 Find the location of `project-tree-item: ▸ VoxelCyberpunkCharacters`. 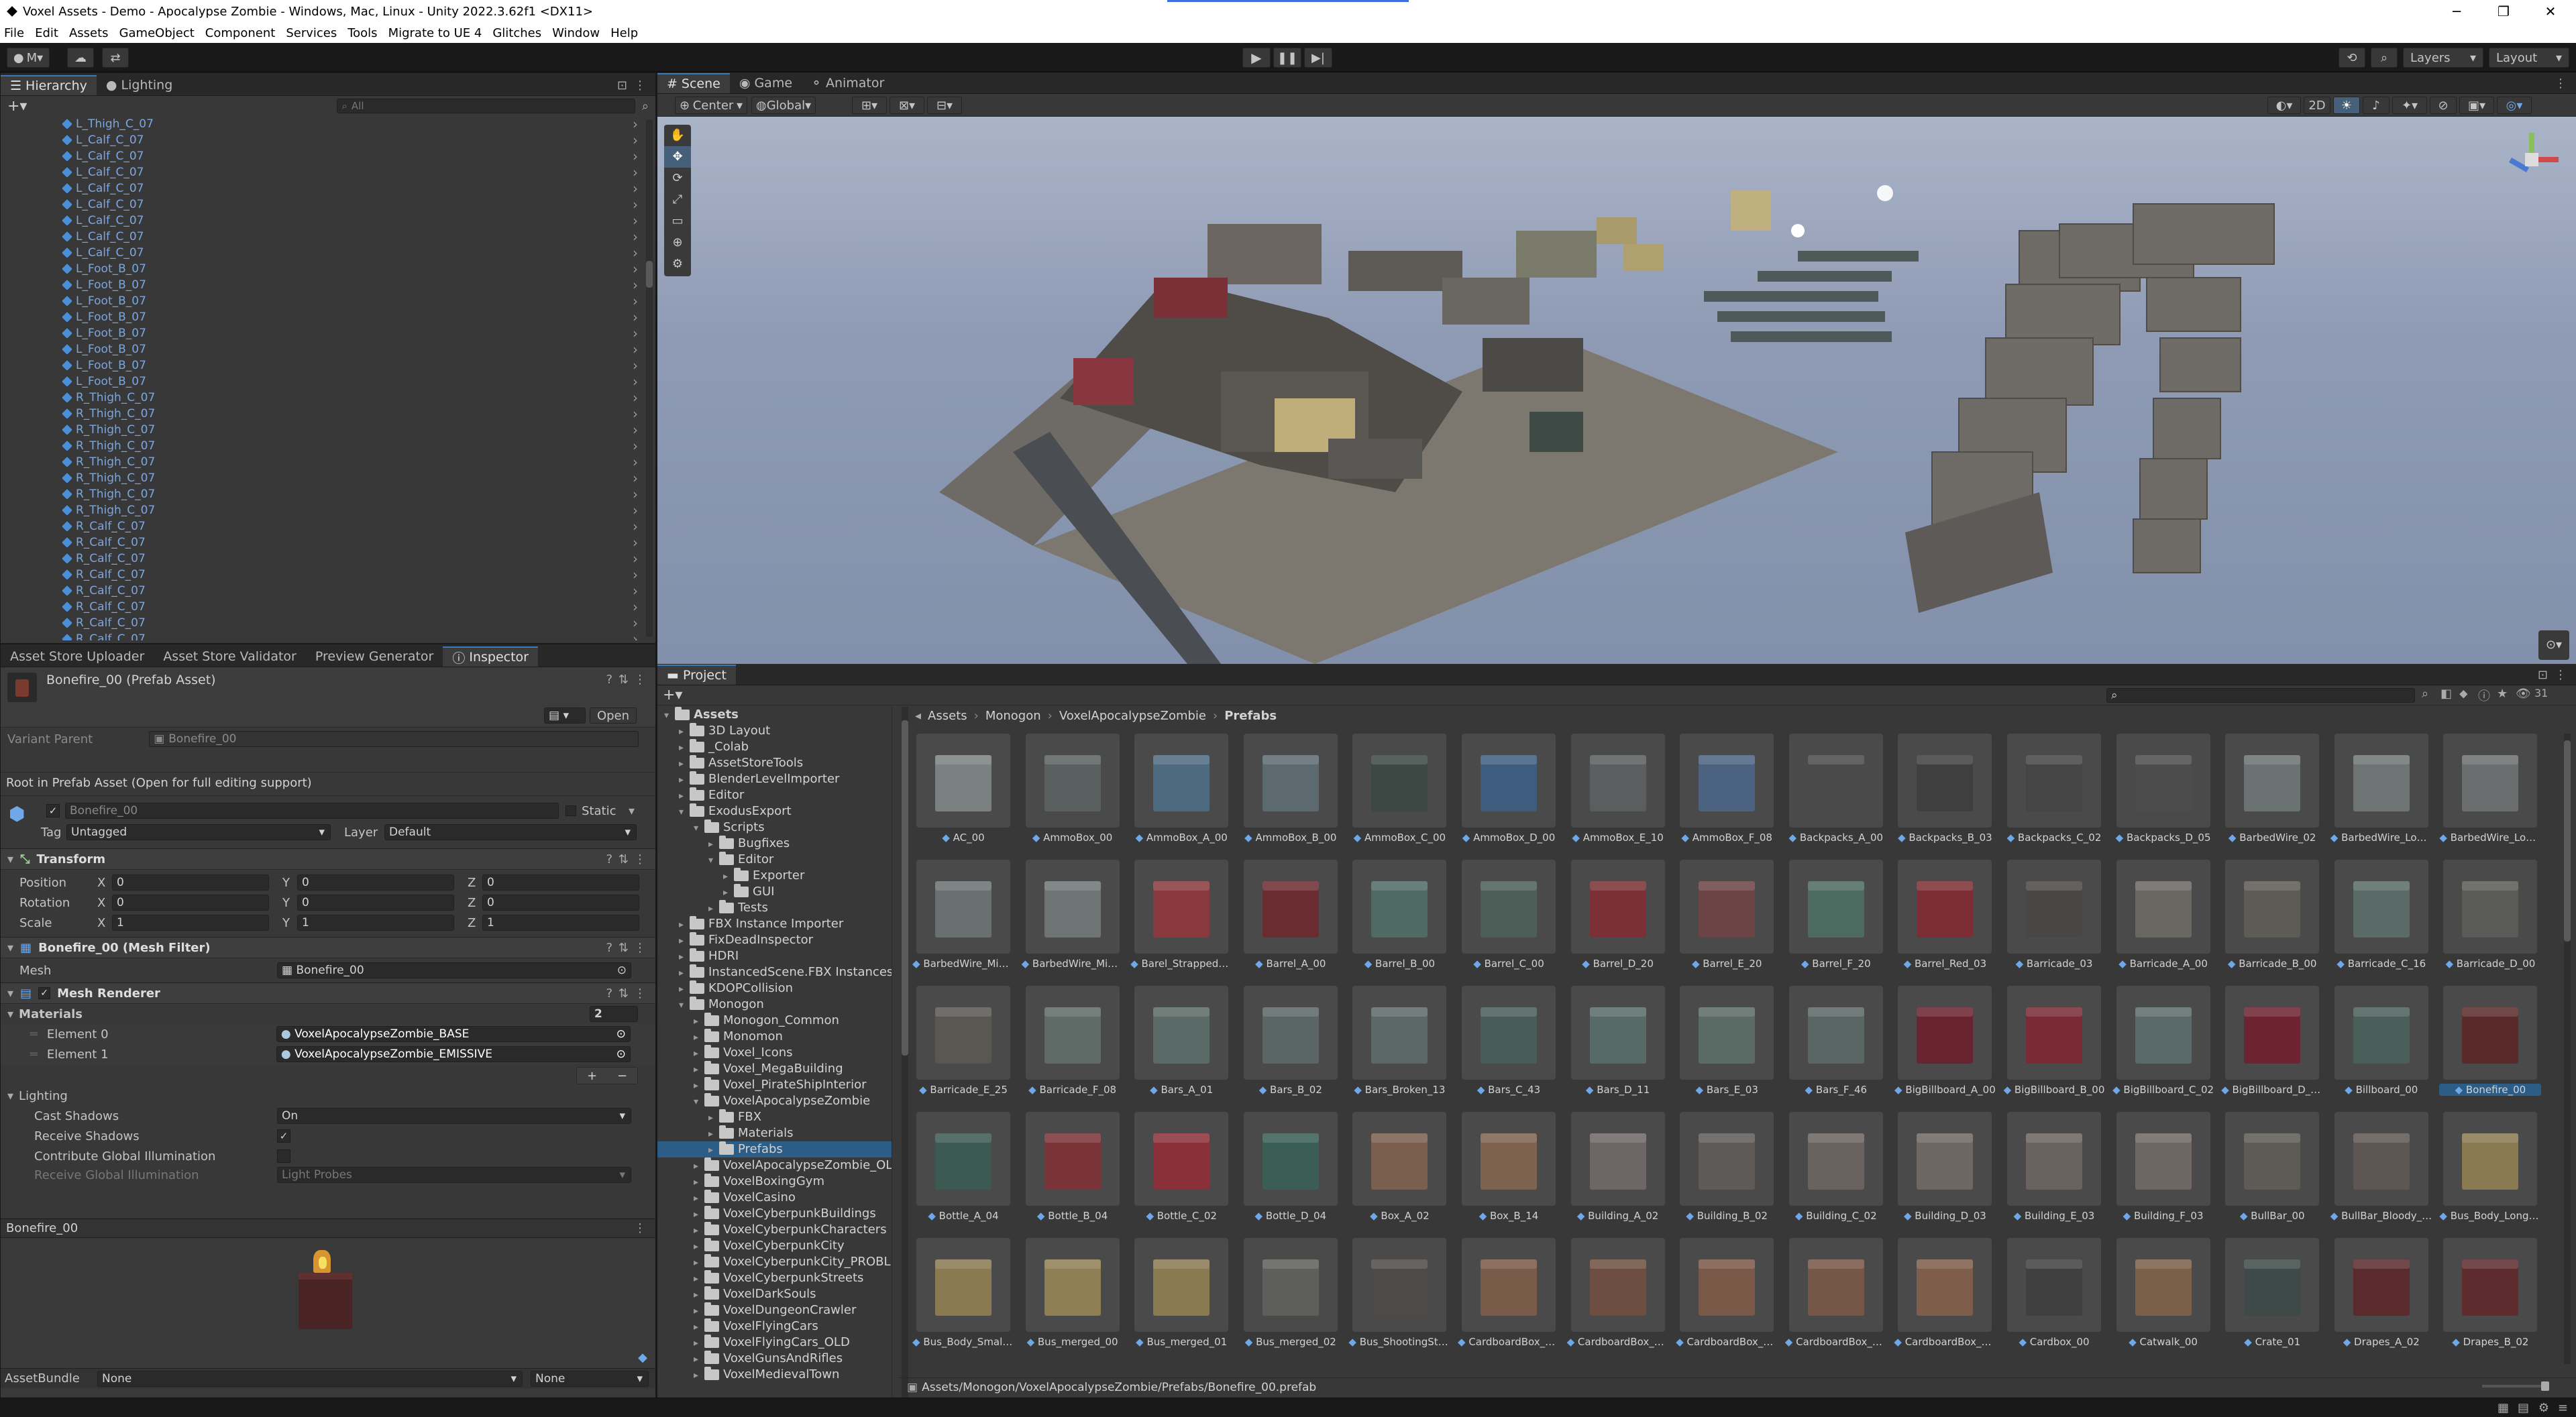

project-tree-item: ▸ VoxelCyberpunkCharacters is located at coordinates (774, 1230).